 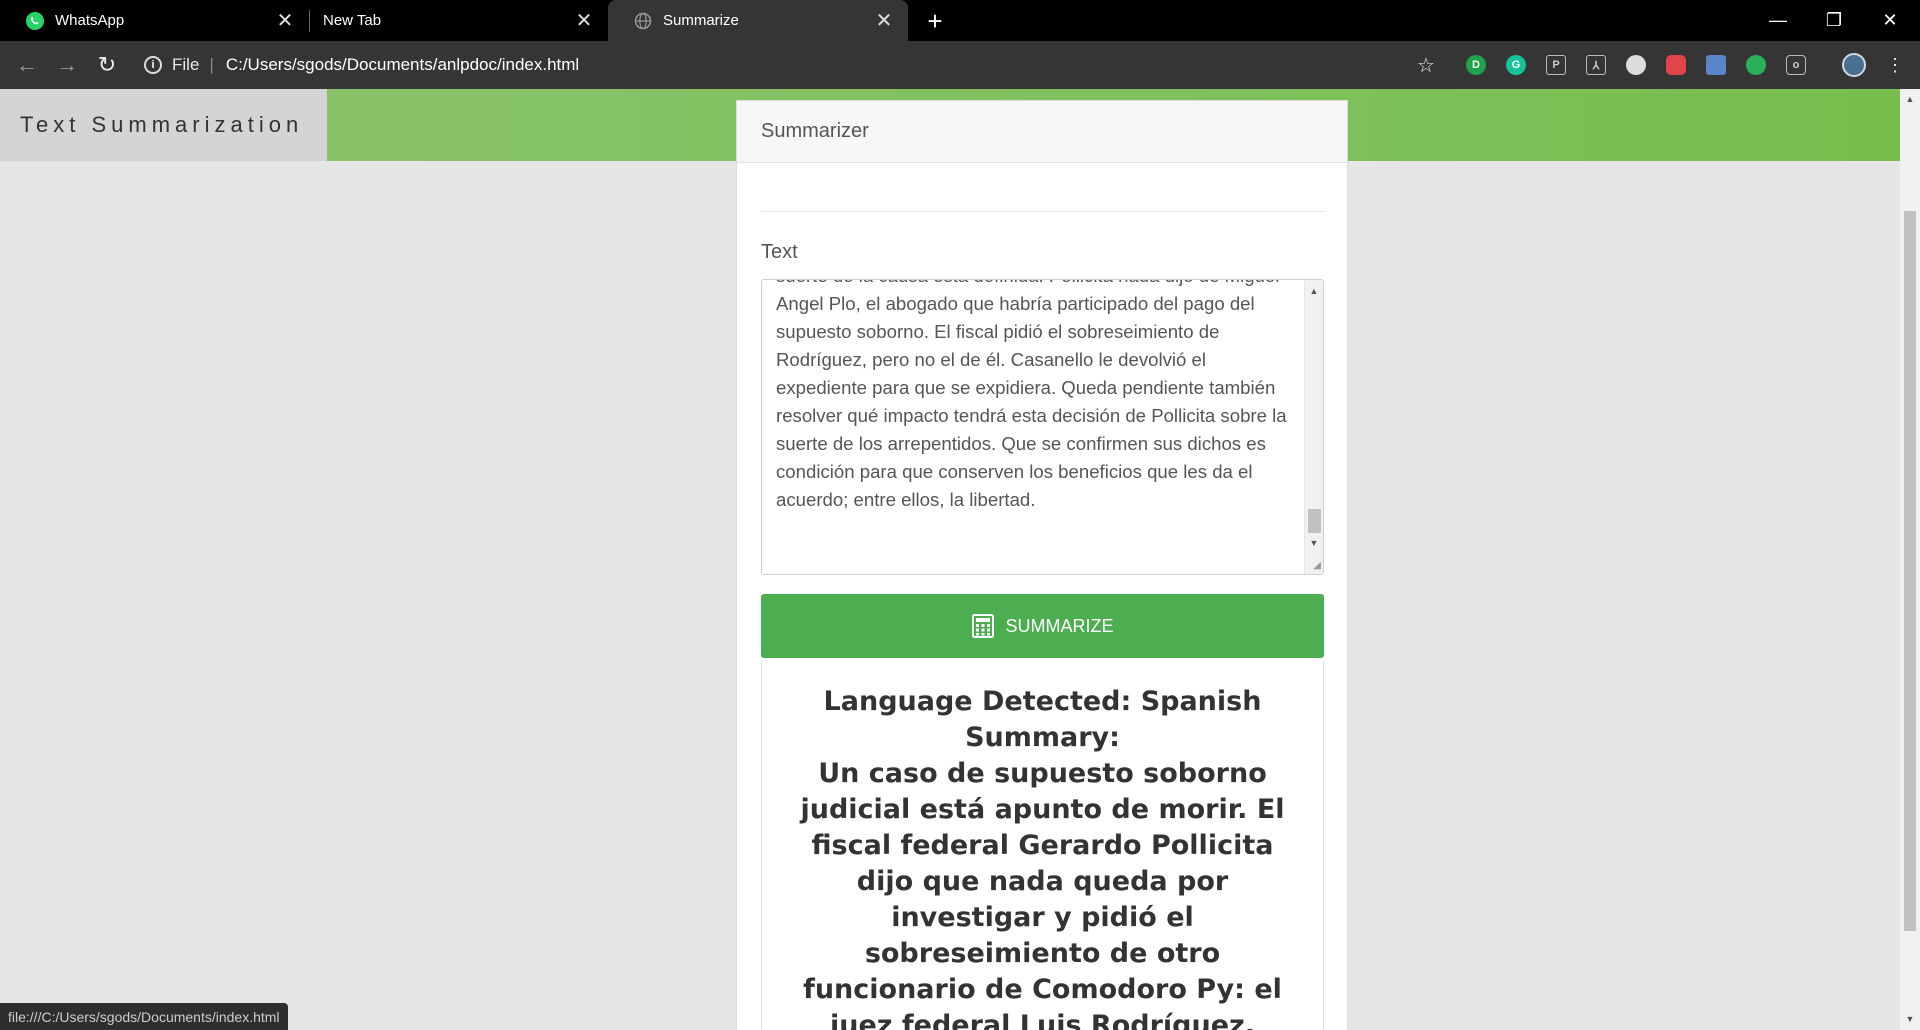 What do you see at coordinates (154, 20) in the screenshot?
I see `tab-whatsapp: WhatsApp ✕` at bounding box center [154, 20].